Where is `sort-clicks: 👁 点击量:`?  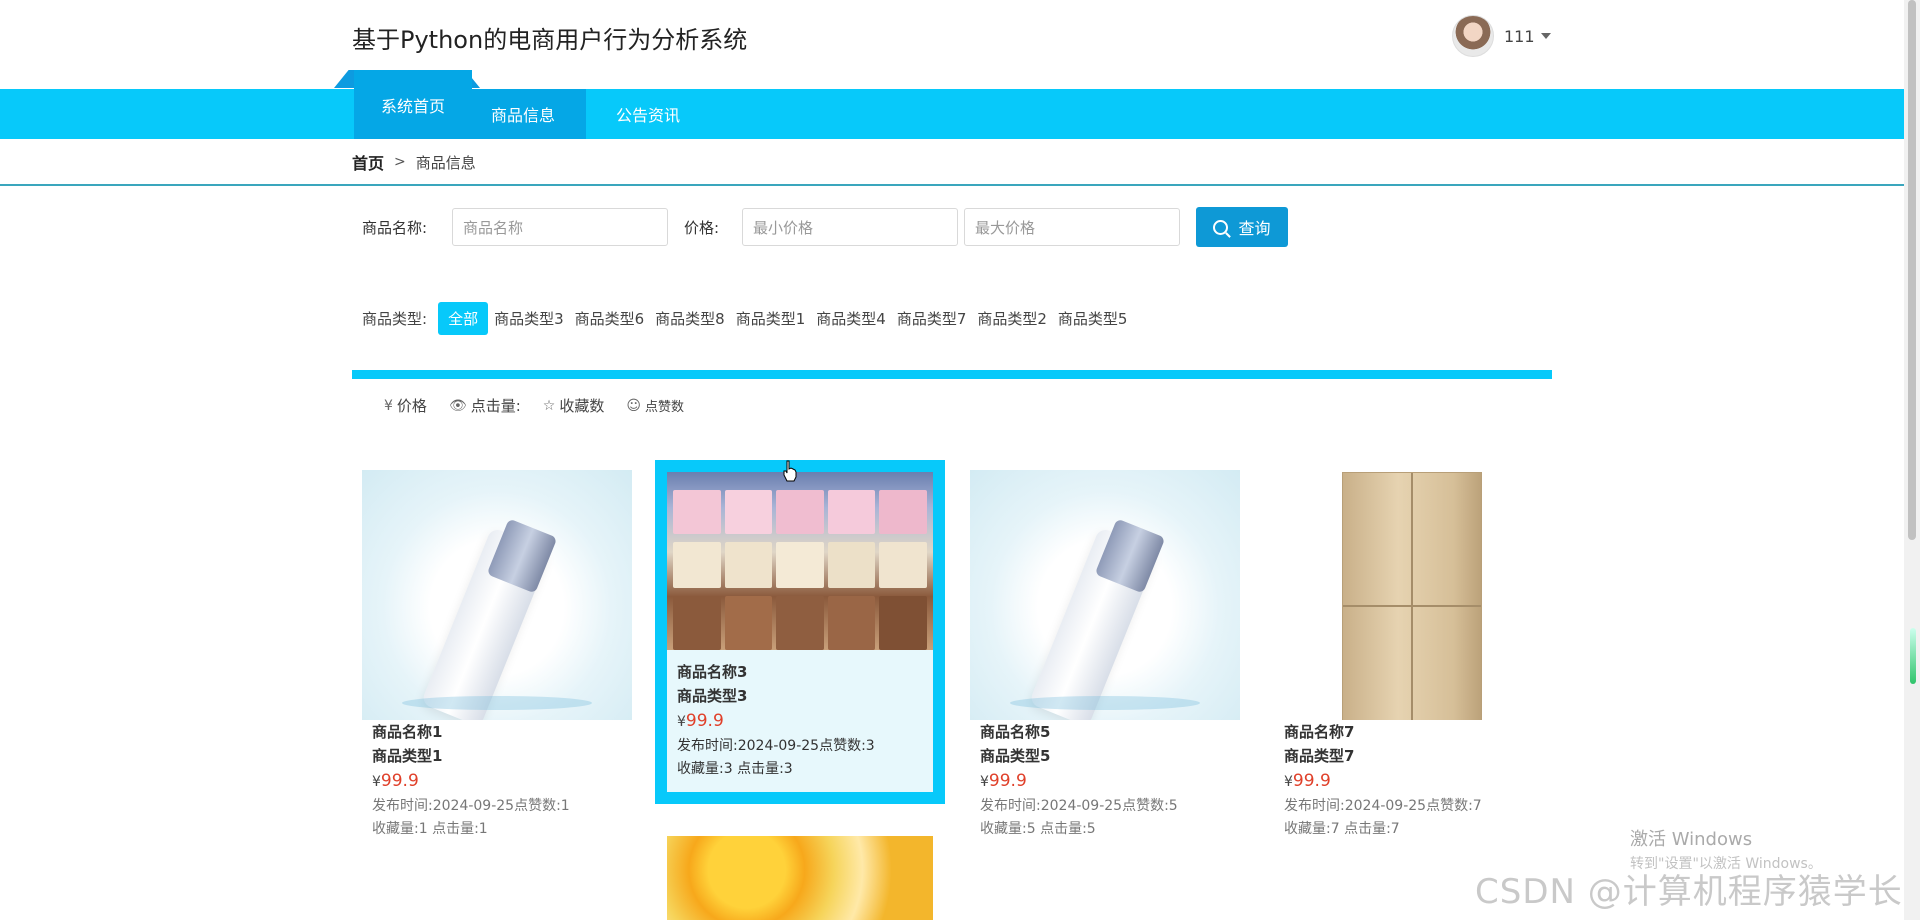
sort-clicks: 👁 点击量: is located at coordinates (485, 405).